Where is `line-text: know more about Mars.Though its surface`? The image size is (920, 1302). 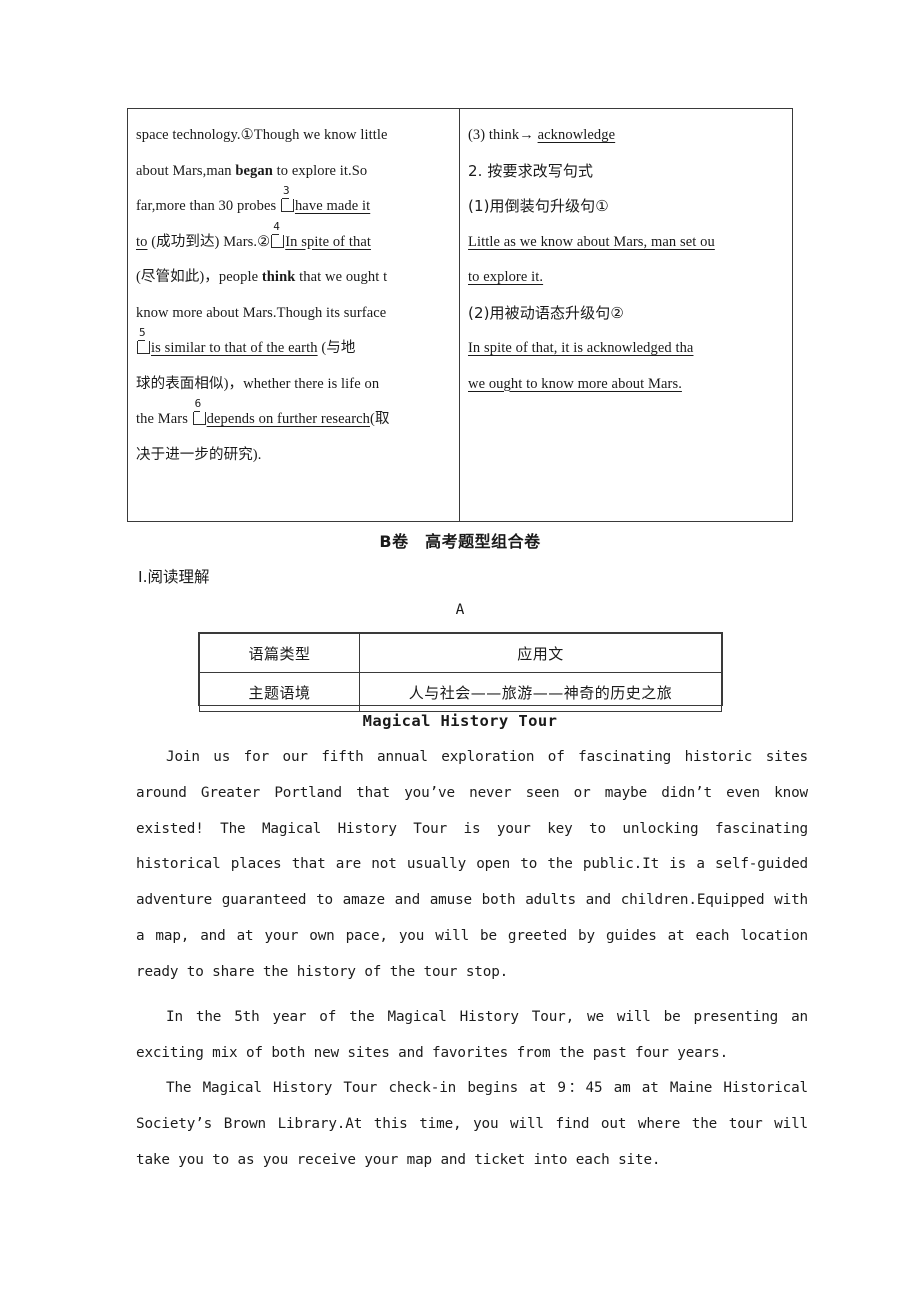
line-text: know more about Mars.Though its surface is located at coordinates (261, 312).